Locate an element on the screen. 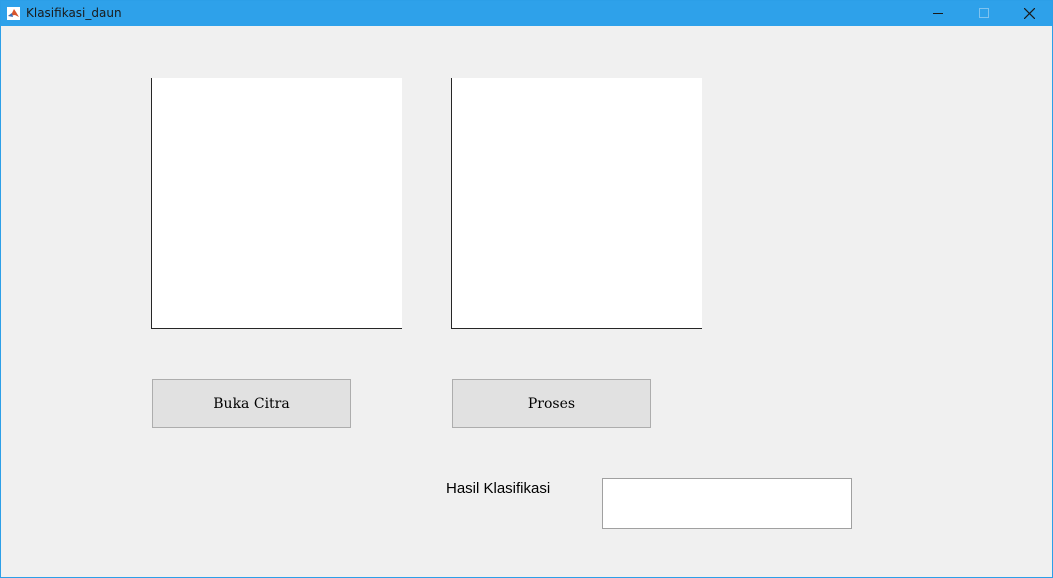 This screenshot has width=1053, height=578. close-button is located at coordinates (1029, 13).